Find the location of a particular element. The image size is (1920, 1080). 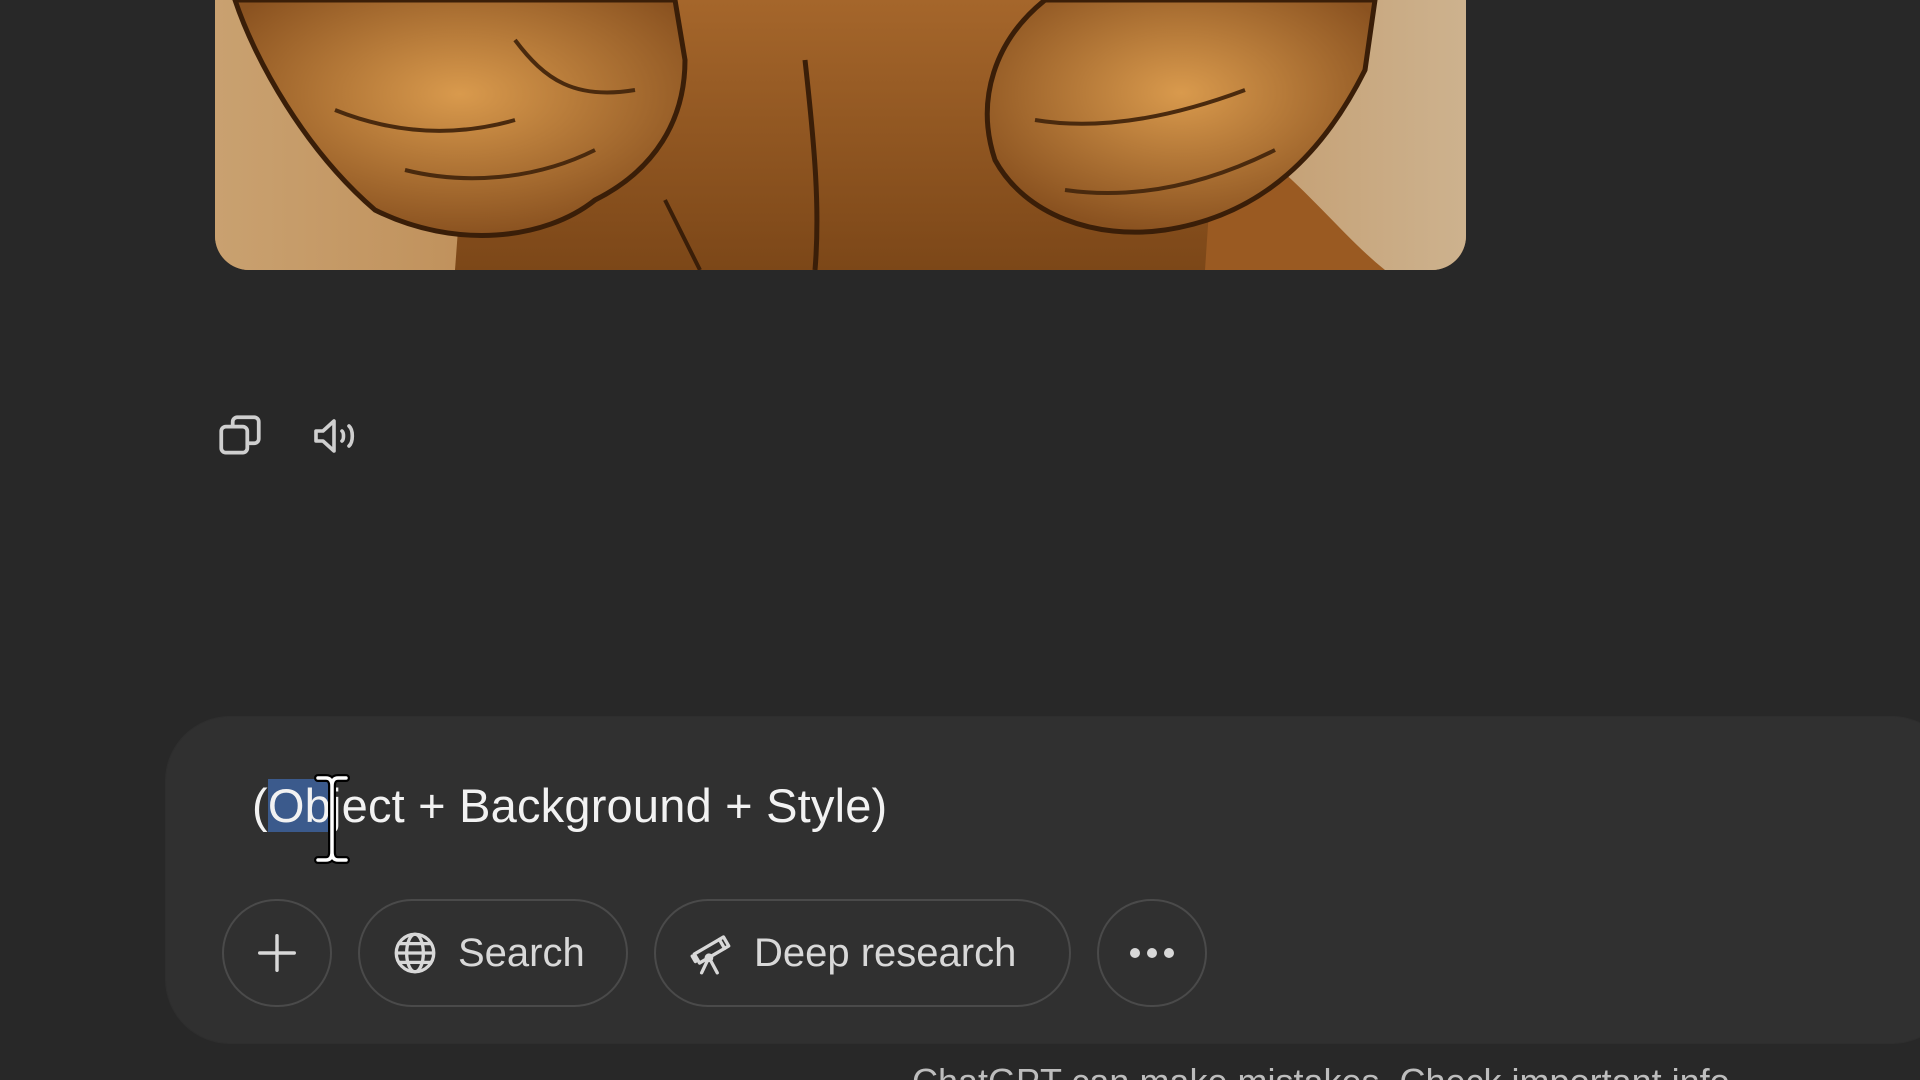

copy-icon is located at coordinates (240, 435).